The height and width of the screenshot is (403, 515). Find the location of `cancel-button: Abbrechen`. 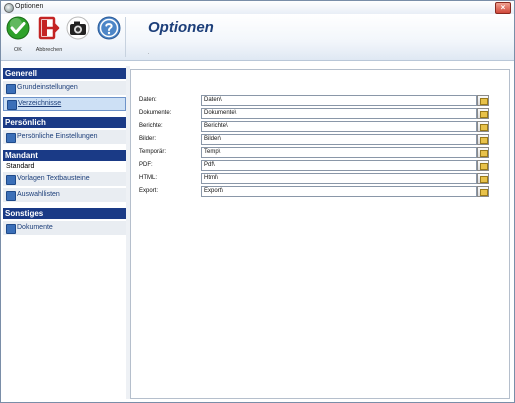

cancel-button: Abbrechen is located at coordinates (49, 37).